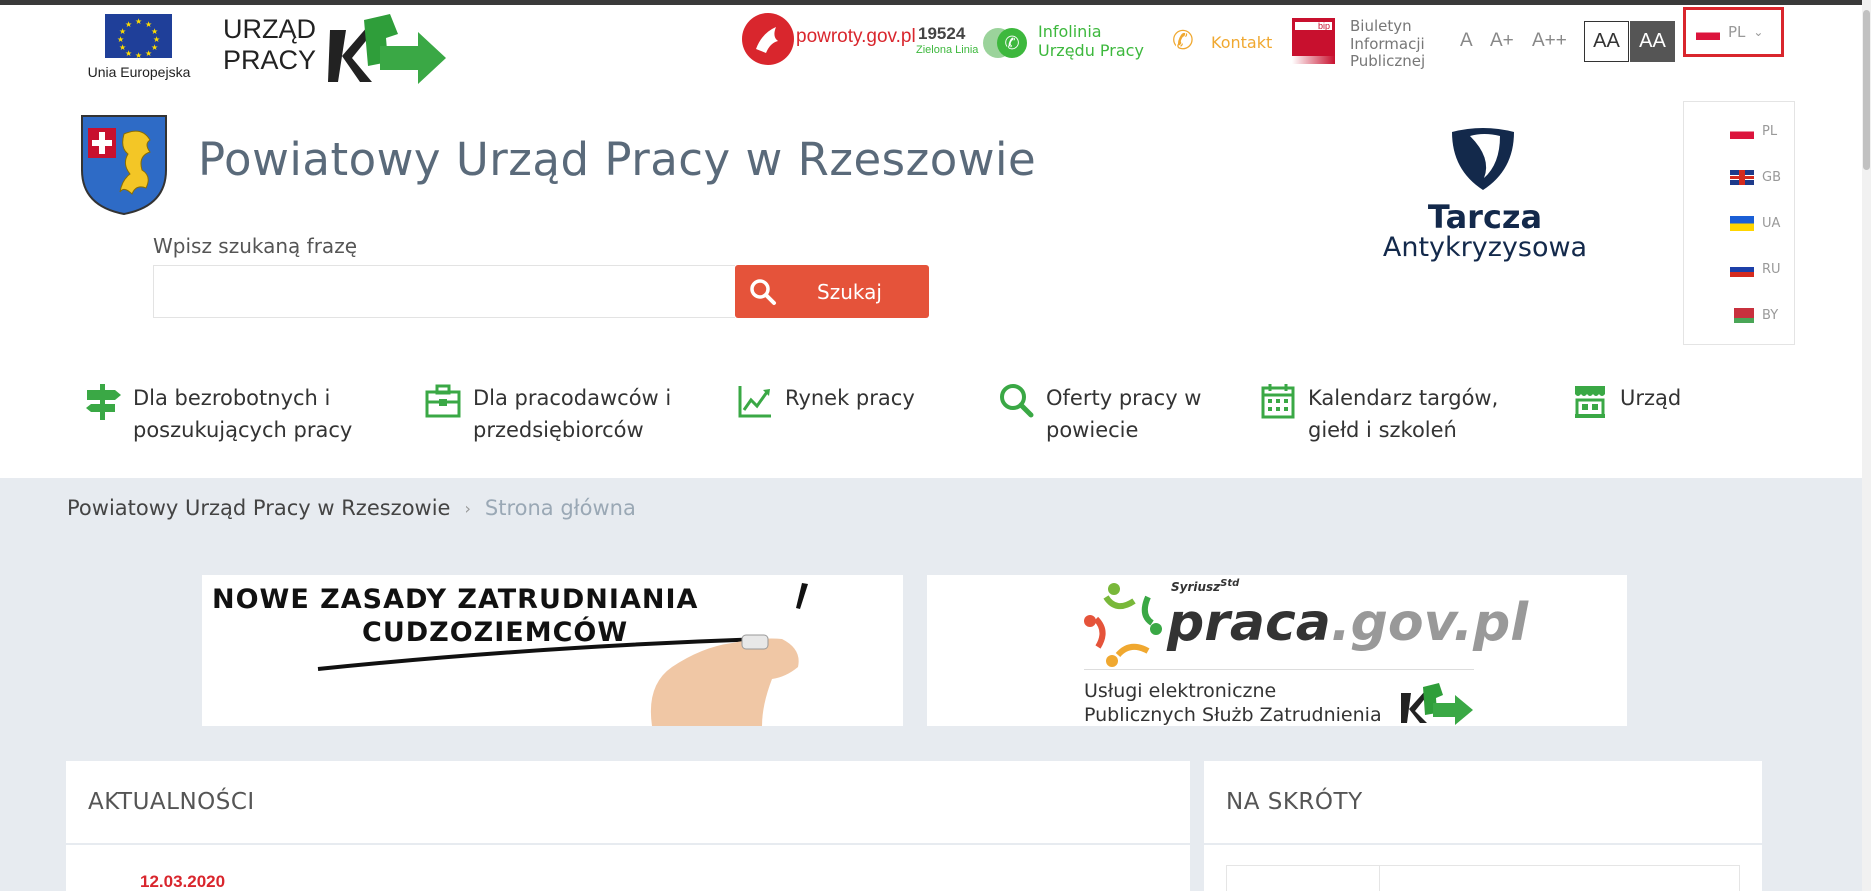 The image size is (1871, 891). Describe the element at coordinates (947, 50) in the screenshot. I see `infolinia-sub: Zielona Linia` at that location.